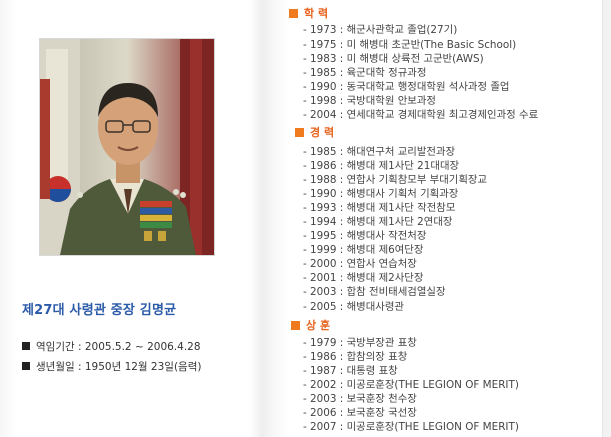  Describe the element at coordinates (363, 250) in the screenshot. I see `list-item: - 1999 : 해병대 제6여단장` at that location.